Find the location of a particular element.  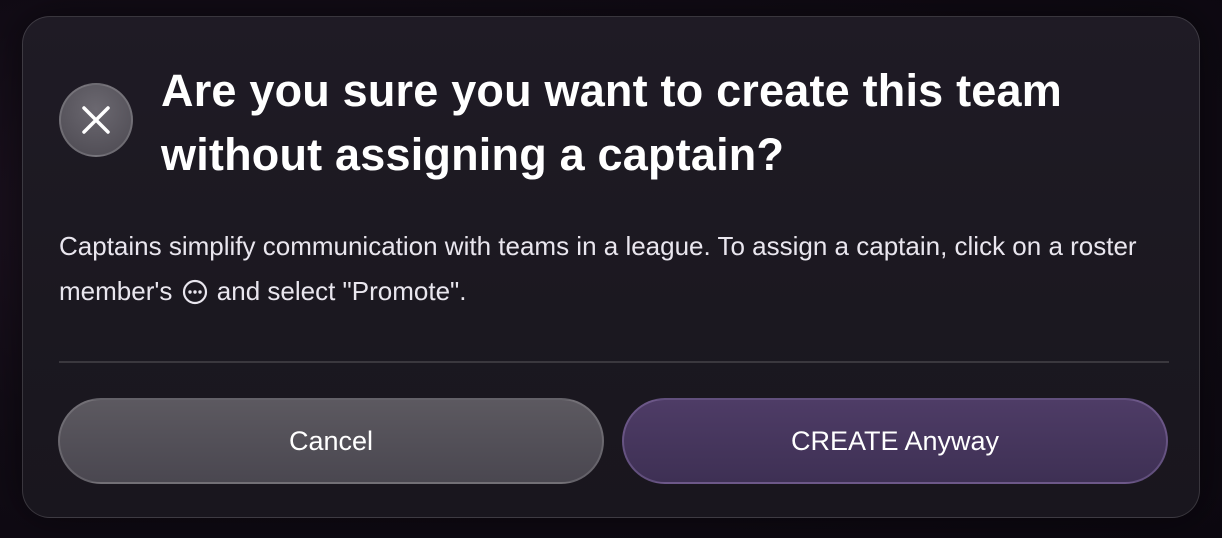

message-text-end: and select "Promote". is located at coordinates (341, 291).